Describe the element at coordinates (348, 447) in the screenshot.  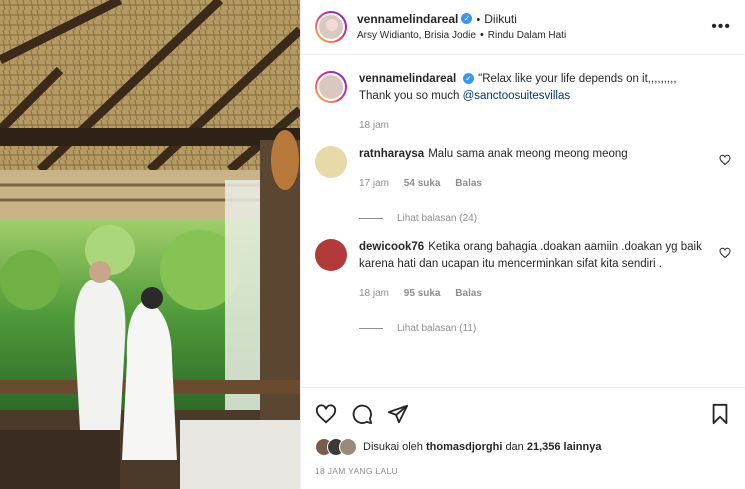
I see `liker-avatar` at that location.